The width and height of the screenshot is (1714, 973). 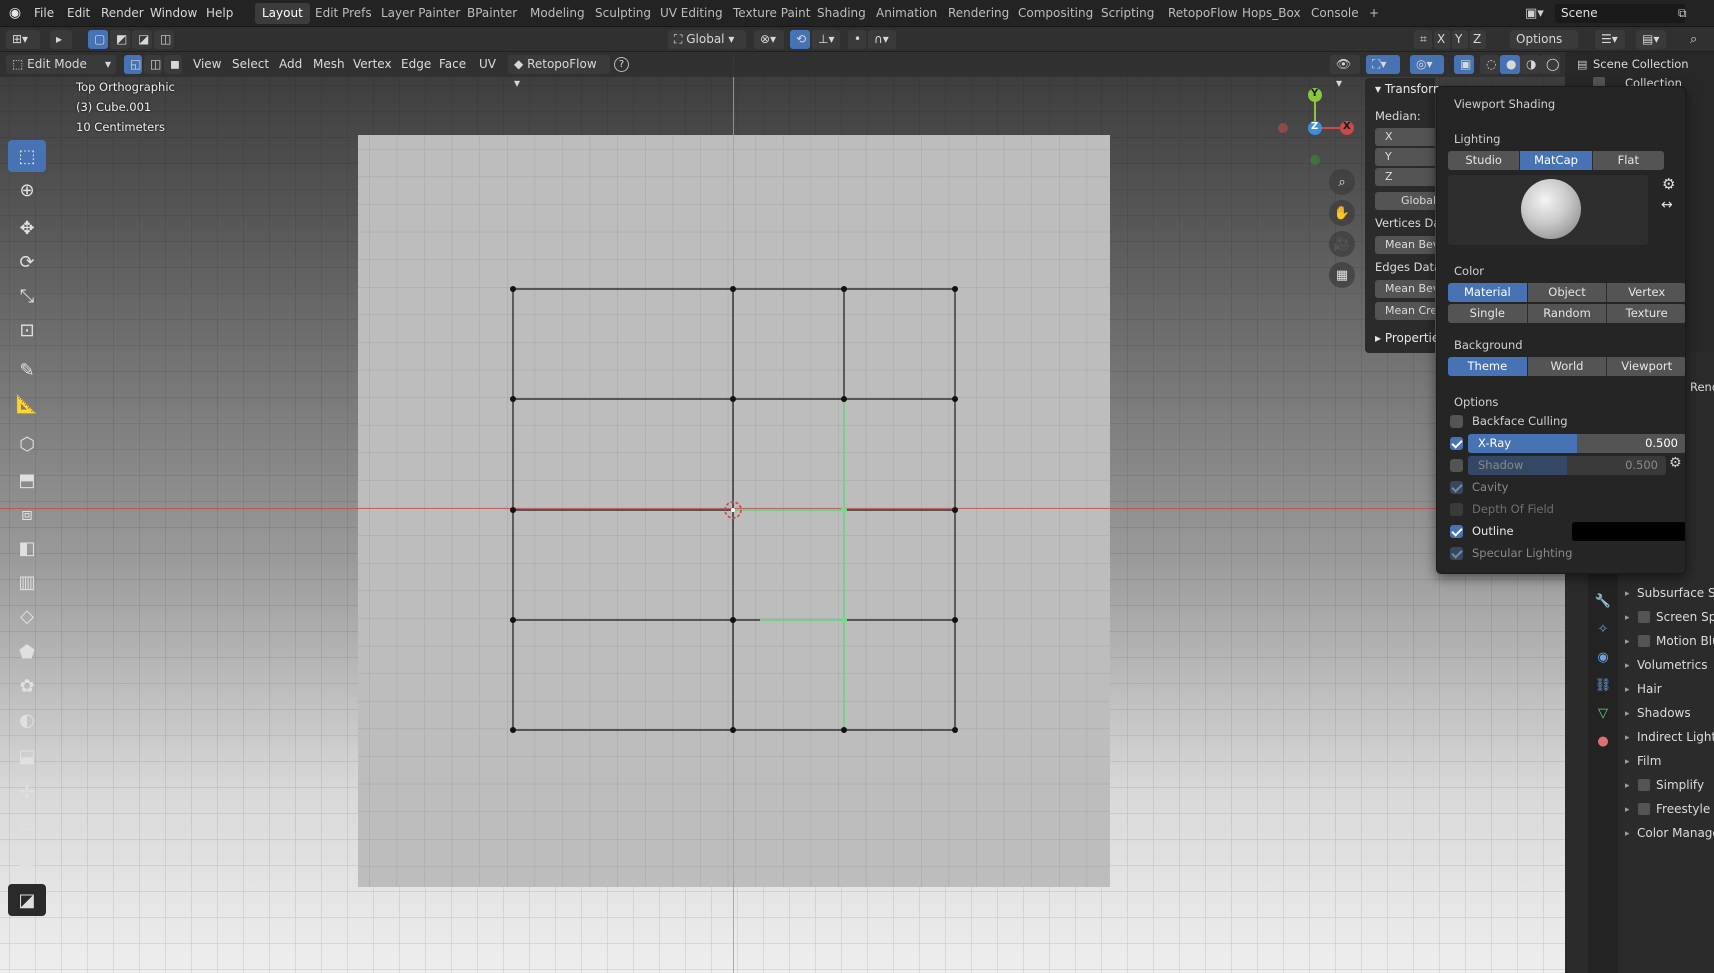 I want to click on menu-render: Render, so click(x=122, y=13).